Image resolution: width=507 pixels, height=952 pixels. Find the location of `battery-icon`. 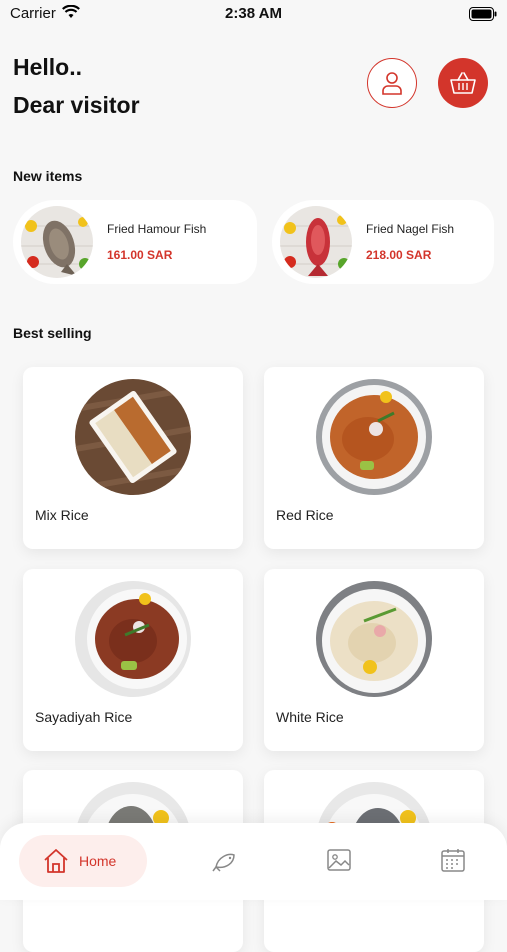

battery-icon is located at coordinates (483, 14).